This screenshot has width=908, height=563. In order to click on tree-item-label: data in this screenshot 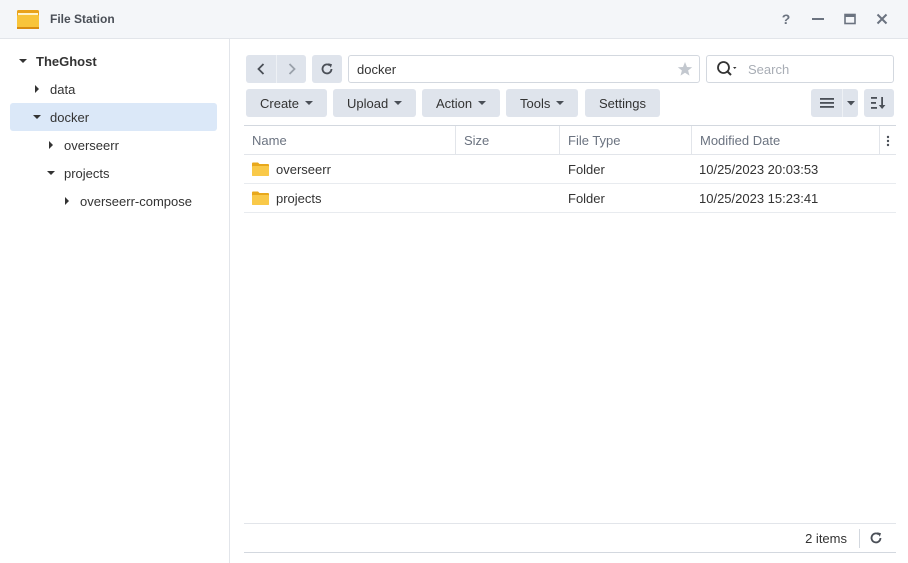, I will do `click(63, 89)`.